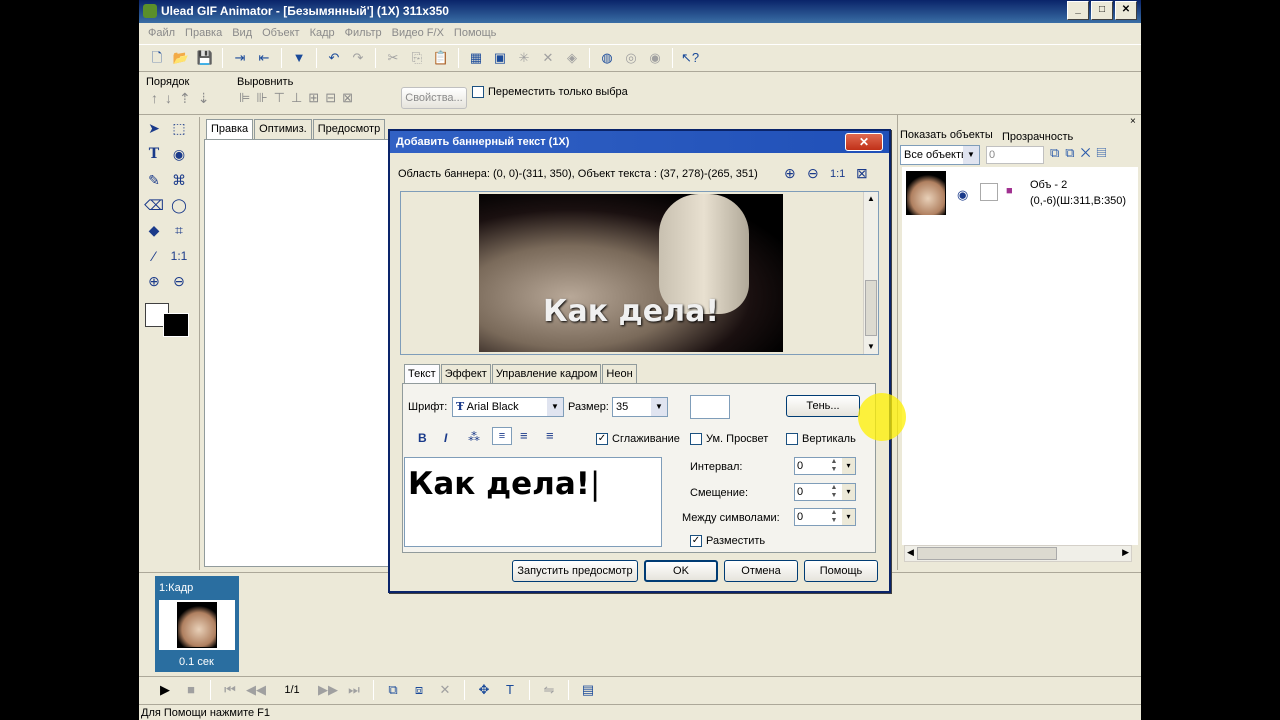  I want to click on order-arrows-icon: ↑↓⇡⇣, so click(183, 98).